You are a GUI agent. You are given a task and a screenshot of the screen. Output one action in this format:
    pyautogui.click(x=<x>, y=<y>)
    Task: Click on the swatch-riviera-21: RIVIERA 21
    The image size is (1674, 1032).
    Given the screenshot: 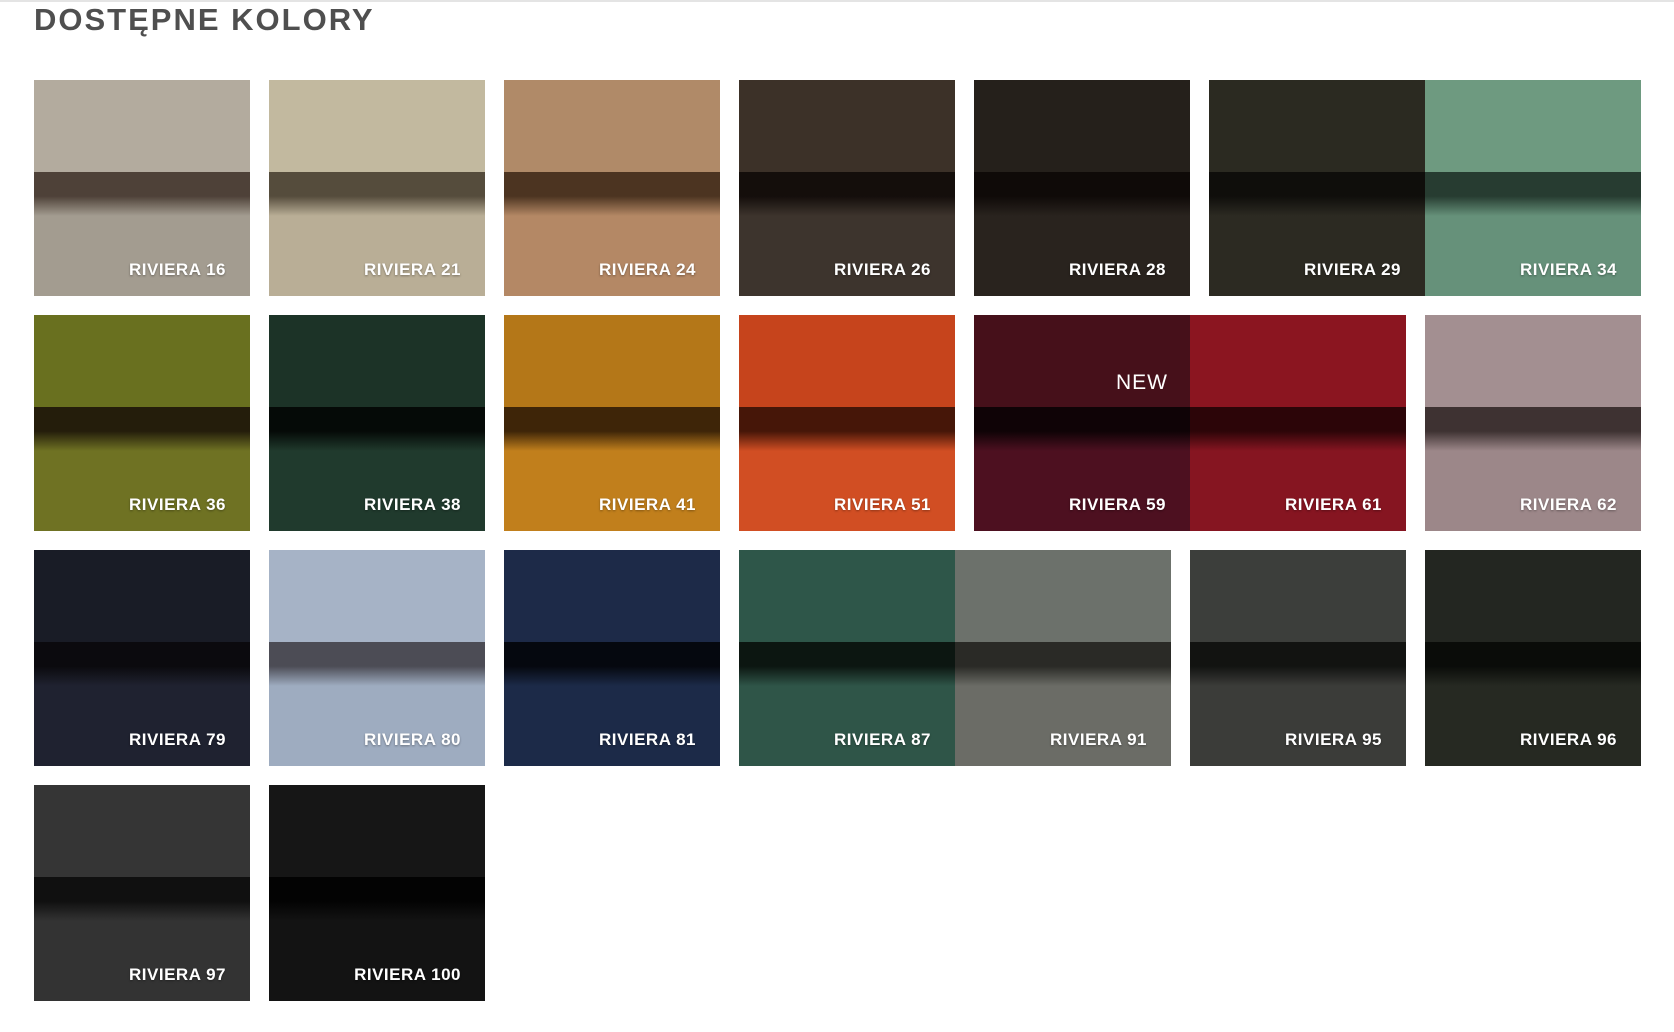 What is the action you would take?
    pyautogui.click(x=377, y=188)
    